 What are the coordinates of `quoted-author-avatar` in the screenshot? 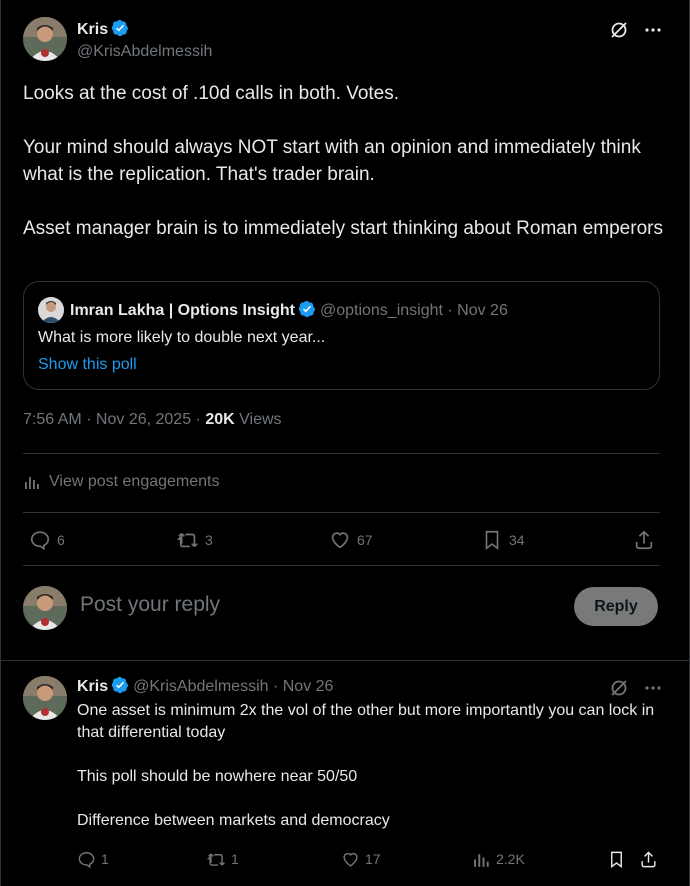 It's located at (51, 310).